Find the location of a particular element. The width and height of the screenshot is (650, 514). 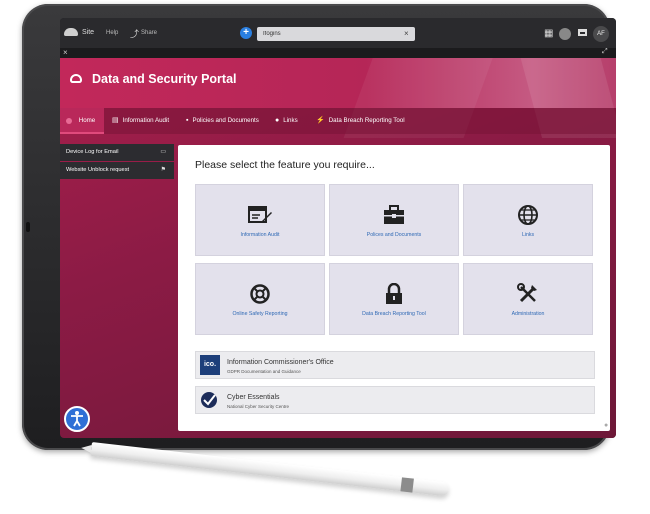

top-toolbar: Site Help ⤴ Share + × ▦ AF is located at coordinates (338, 33).